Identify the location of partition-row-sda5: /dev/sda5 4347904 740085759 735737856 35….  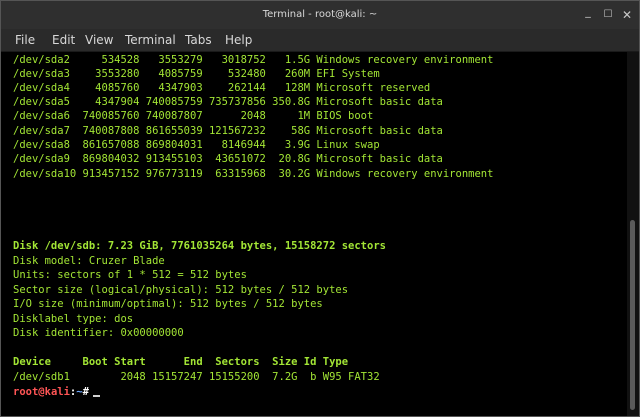
(228, 102).